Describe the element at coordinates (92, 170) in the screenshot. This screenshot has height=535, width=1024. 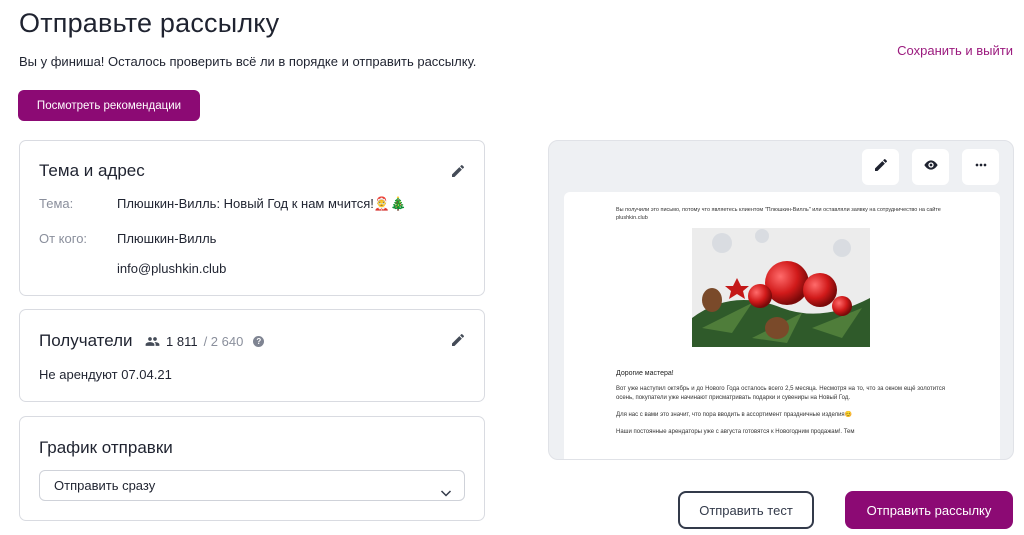
I see `subject-card-title: Тема и адрес` at that location.